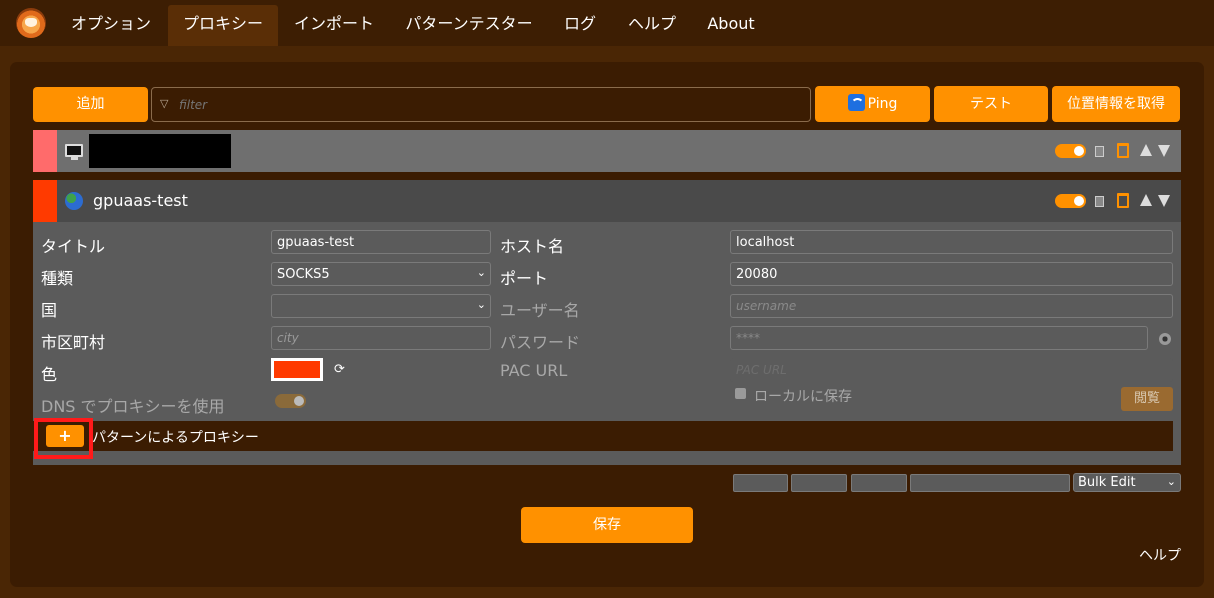  I want to click on test-button: テスト, so click(991, 104).